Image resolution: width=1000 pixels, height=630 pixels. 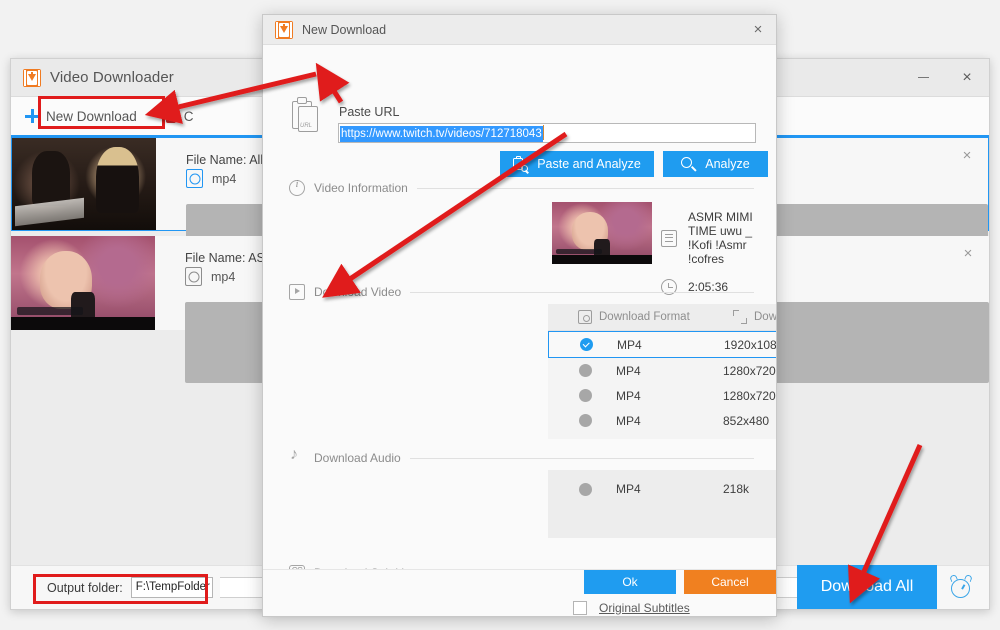 What do you see at coordinates (344, 29) in the screenshot?
I see `dialog-title: New Download` at bounding box center [344, 29].